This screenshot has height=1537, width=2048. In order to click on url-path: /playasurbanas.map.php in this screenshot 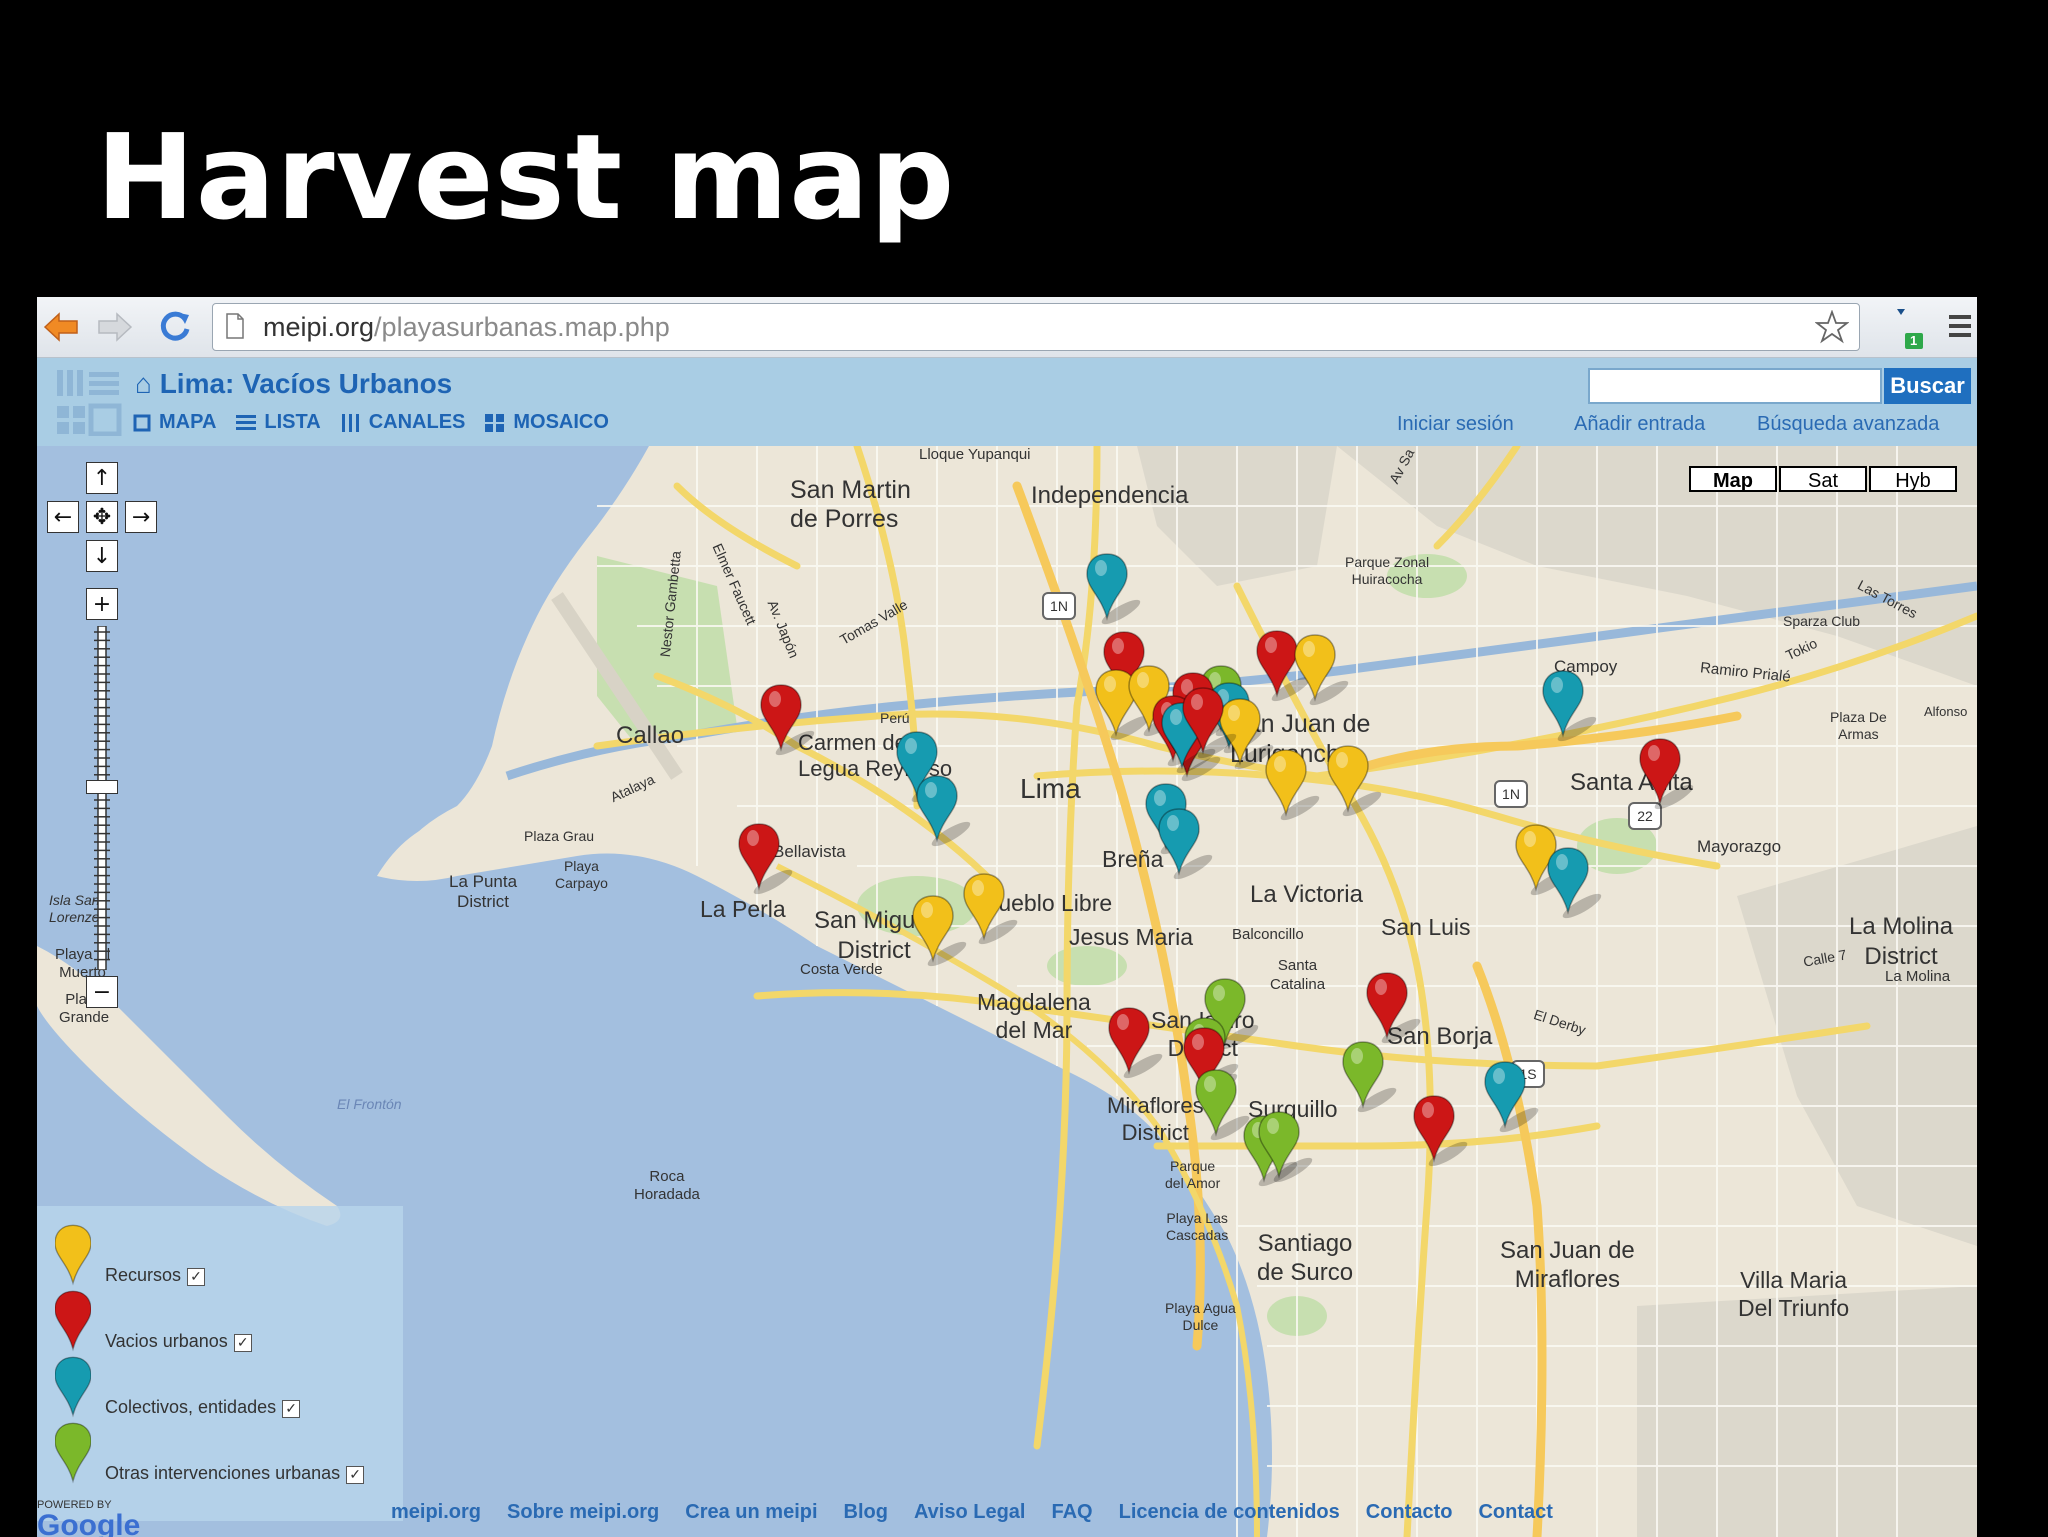, I will do `click(522, 327)`.